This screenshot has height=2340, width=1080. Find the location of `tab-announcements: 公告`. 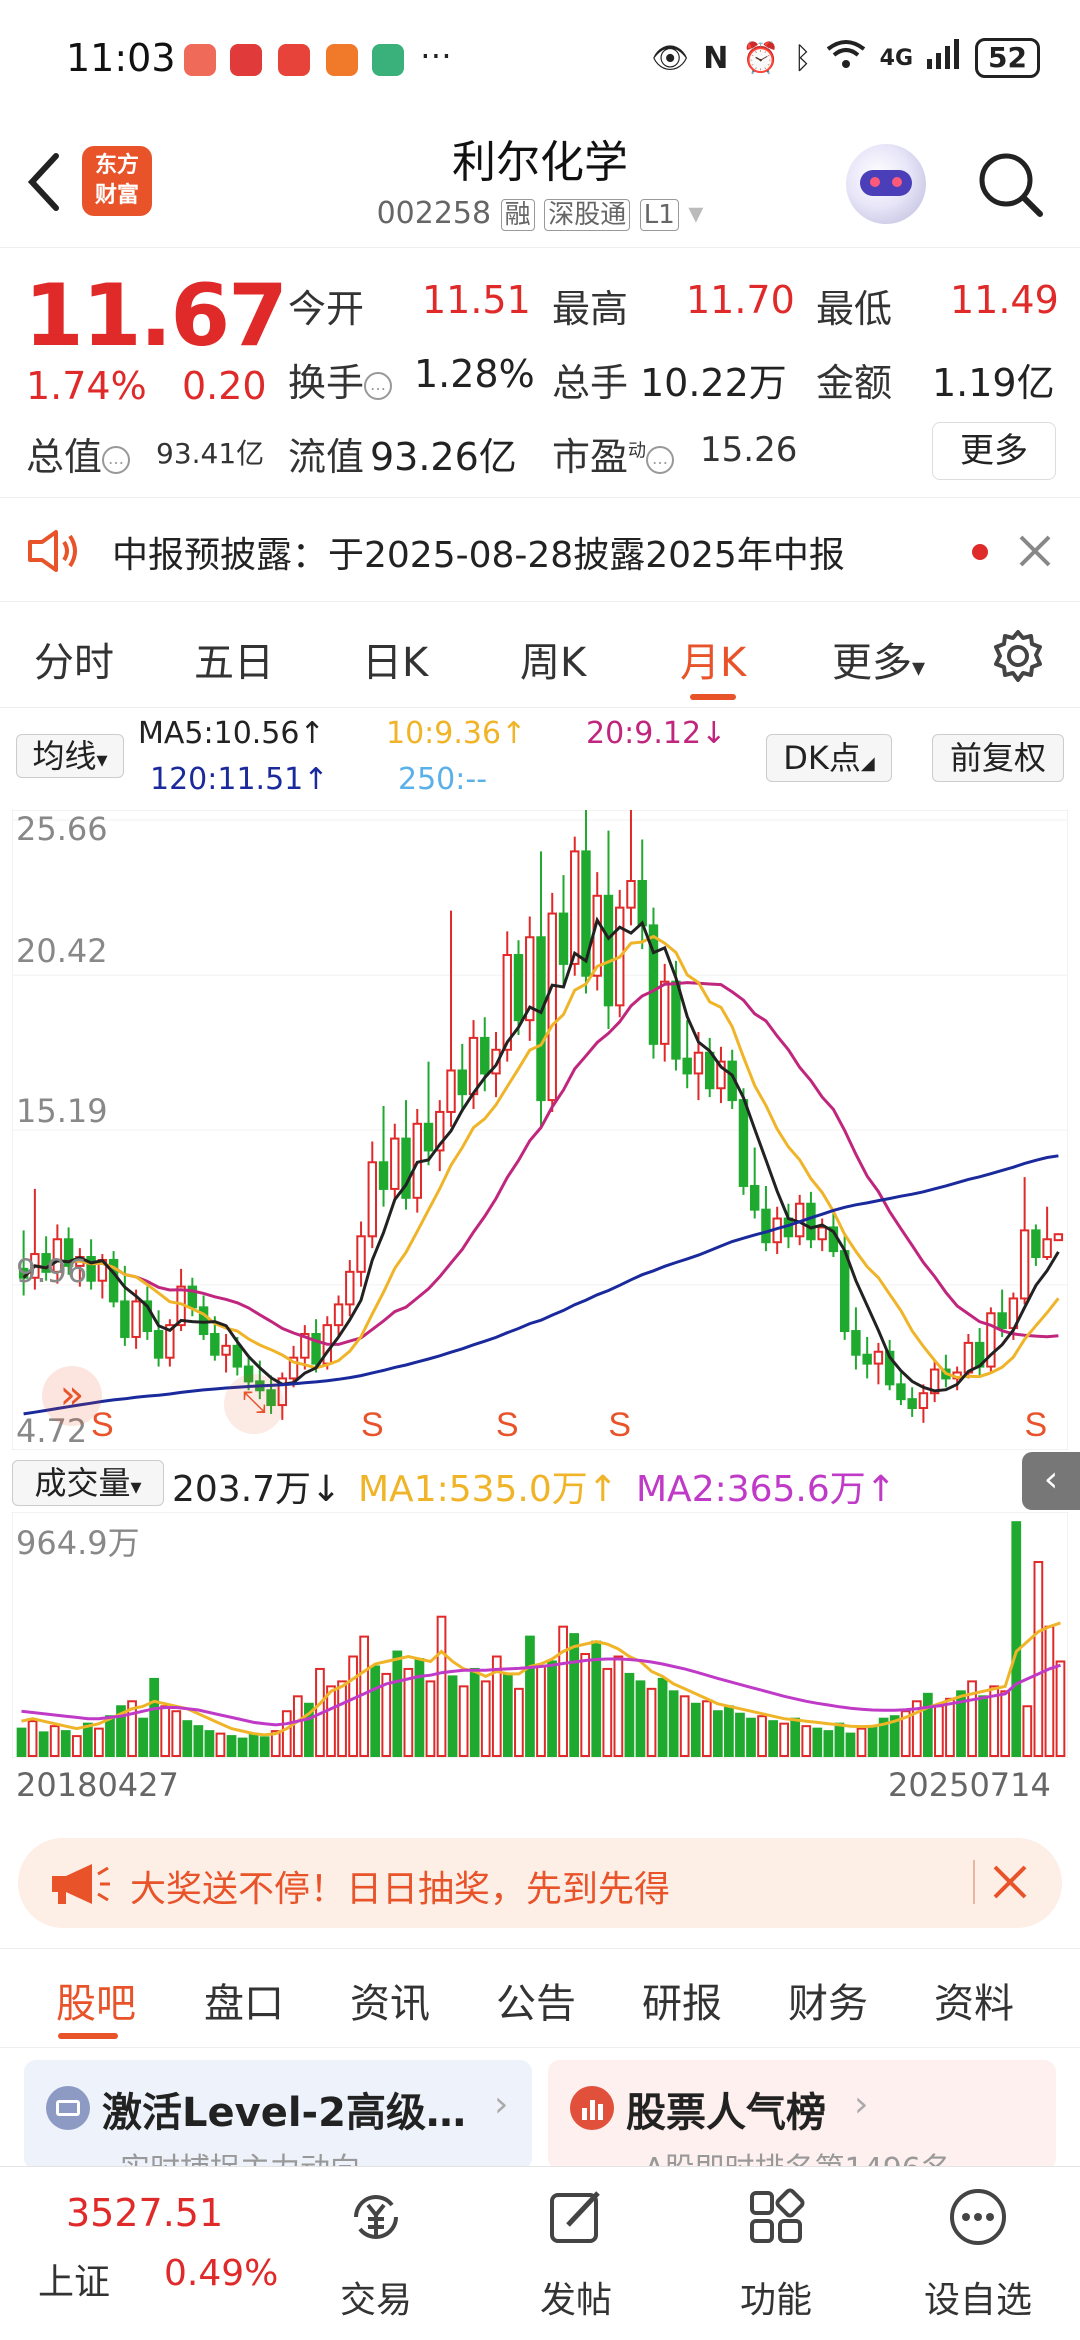

tab-announcements: 公告 is located at coordinates (536, 2000).